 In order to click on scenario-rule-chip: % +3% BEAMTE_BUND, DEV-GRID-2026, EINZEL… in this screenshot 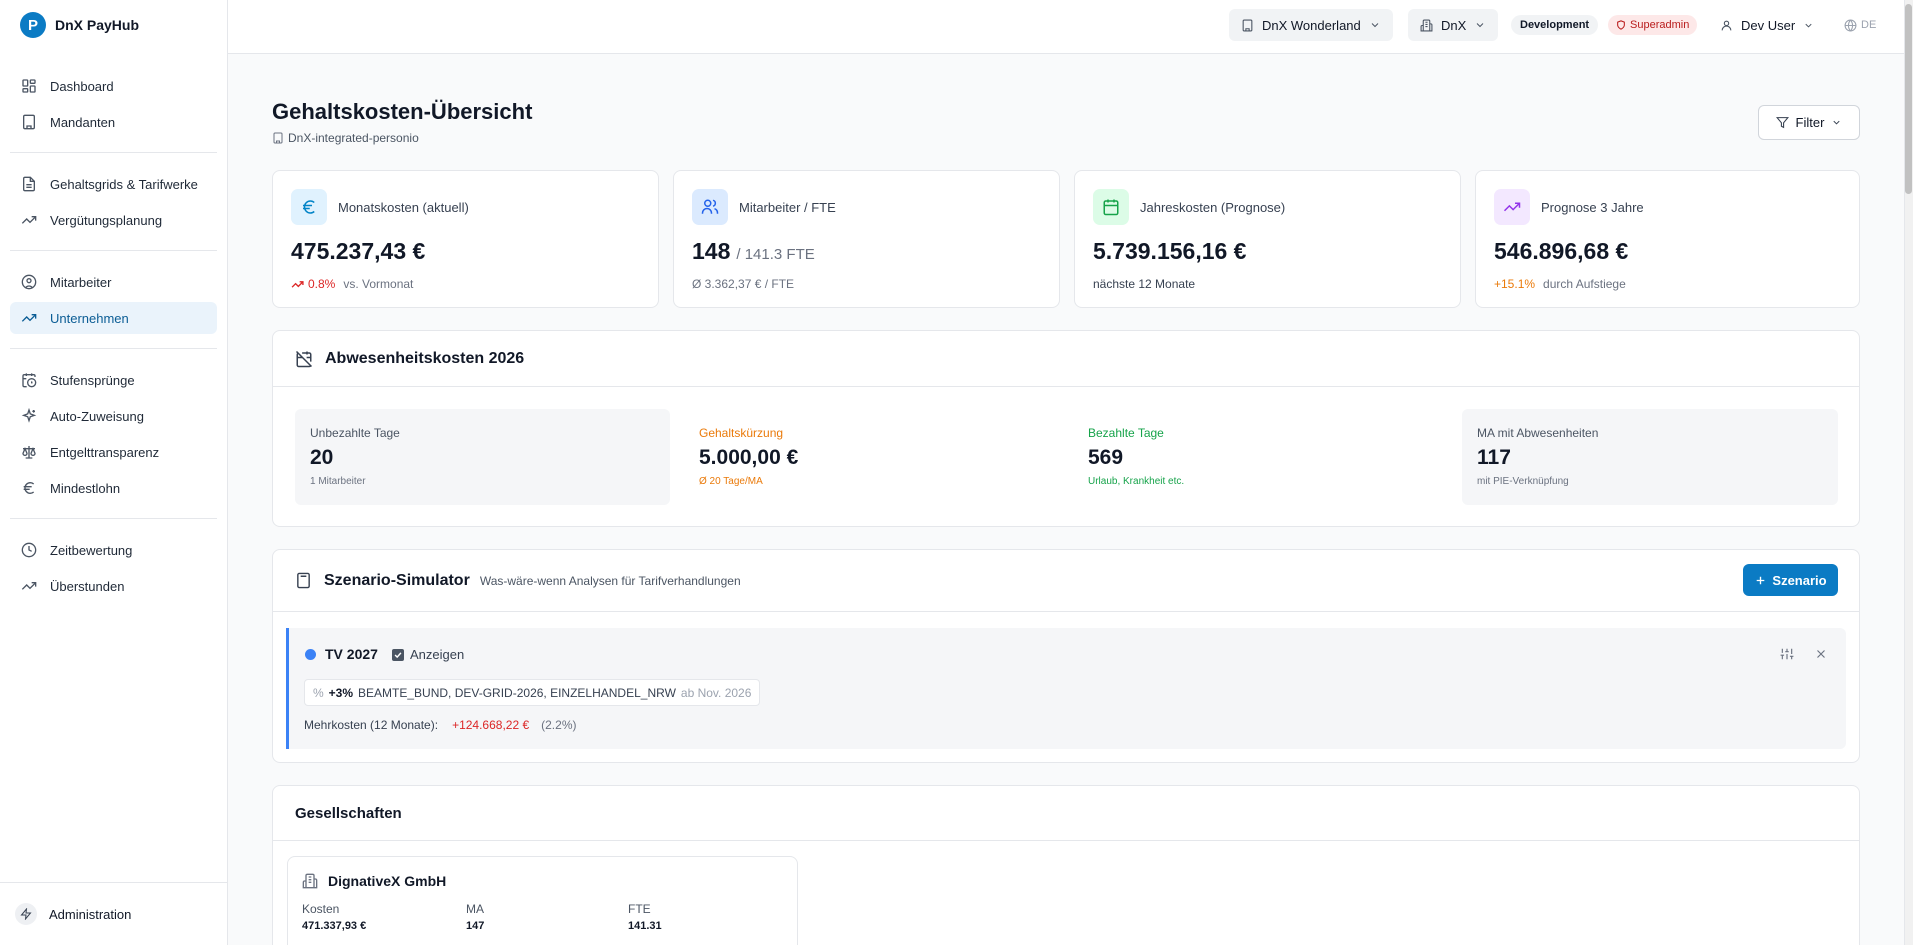, I will do `click(532, 692)`.